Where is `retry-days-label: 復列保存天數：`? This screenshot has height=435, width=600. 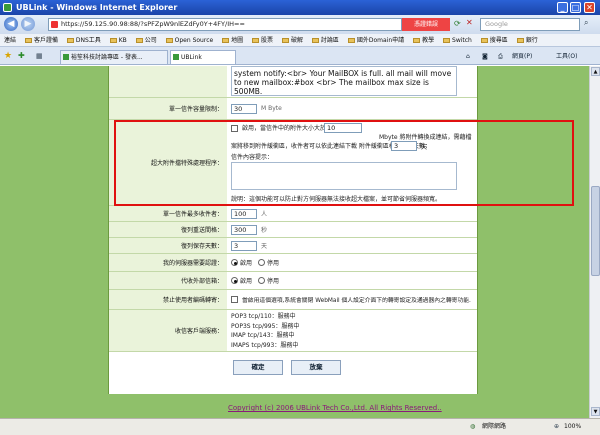
retry-days-label: 復列保存天數： is located at coordinates (168, 245).